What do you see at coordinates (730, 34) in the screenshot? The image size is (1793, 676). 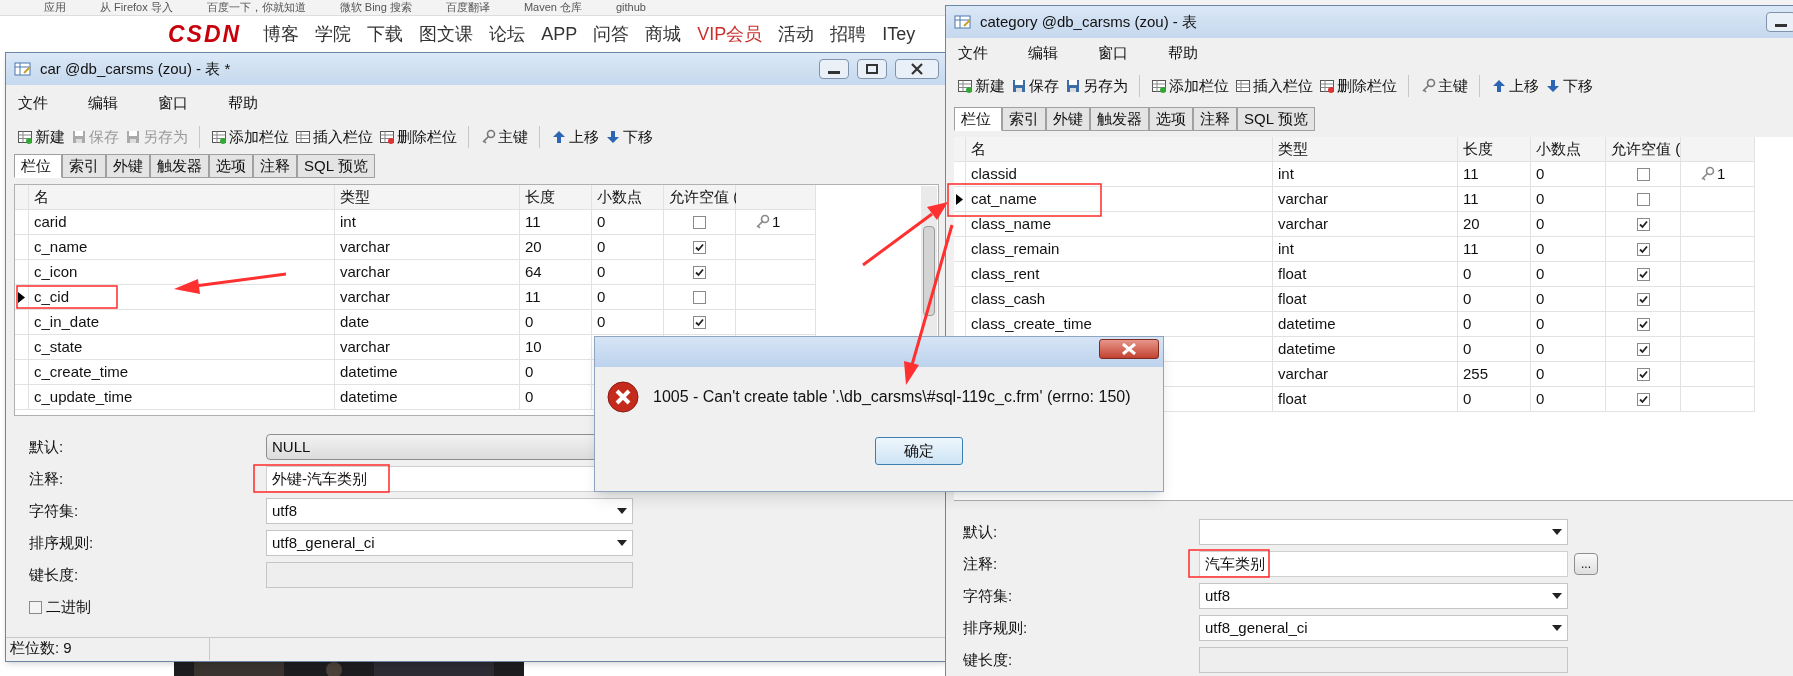 I see `nav-link: VIP会员` at bounding box center [730, 34].